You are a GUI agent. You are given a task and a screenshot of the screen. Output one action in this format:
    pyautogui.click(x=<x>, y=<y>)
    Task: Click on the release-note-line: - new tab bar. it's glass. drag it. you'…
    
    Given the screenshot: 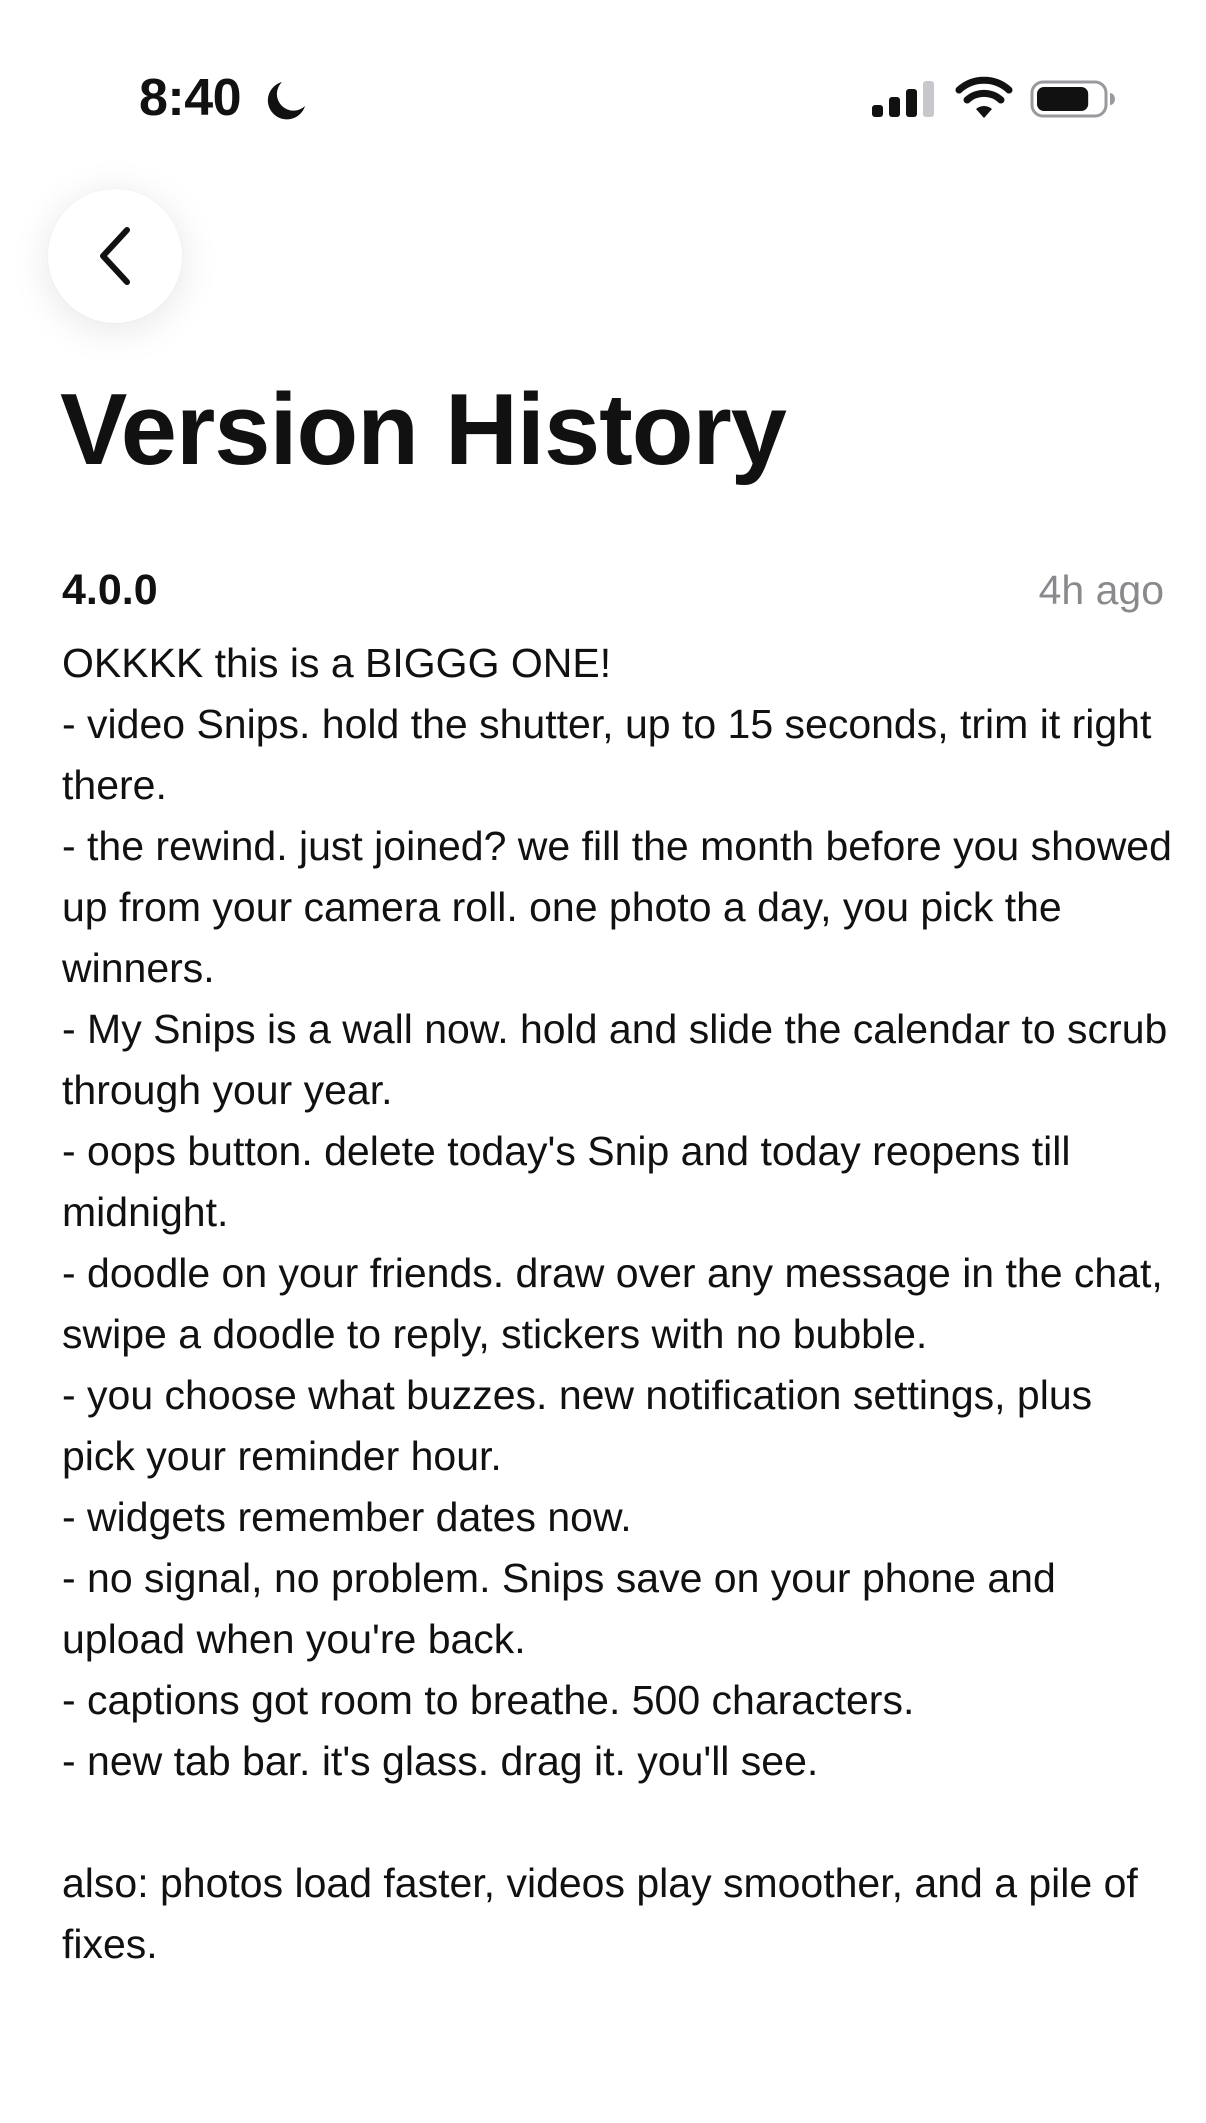 What is the action you would take?
    pyautogui.click(x=440, y=1761)
    